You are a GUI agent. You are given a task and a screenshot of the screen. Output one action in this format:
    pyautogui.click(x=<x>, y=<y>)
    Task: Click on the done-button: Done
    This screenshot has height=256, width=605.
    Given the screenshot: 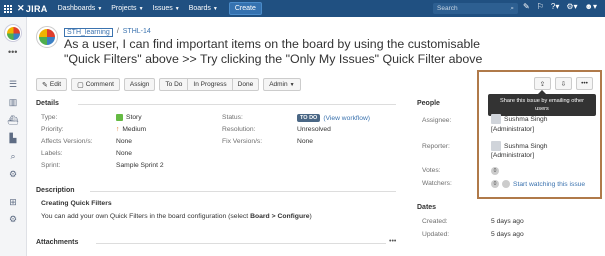 What is the action you would take?
    pyautogui.click(x=245, y=84)
    